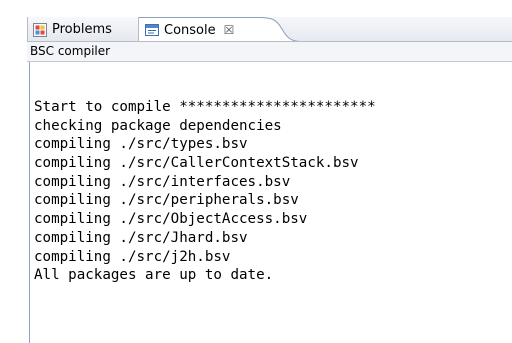 The width and height of the screenshot is (512, 343). Describe the element at coordinates (70, 51) in the screenshot. I see `console-name: BSC compiler` at that location.